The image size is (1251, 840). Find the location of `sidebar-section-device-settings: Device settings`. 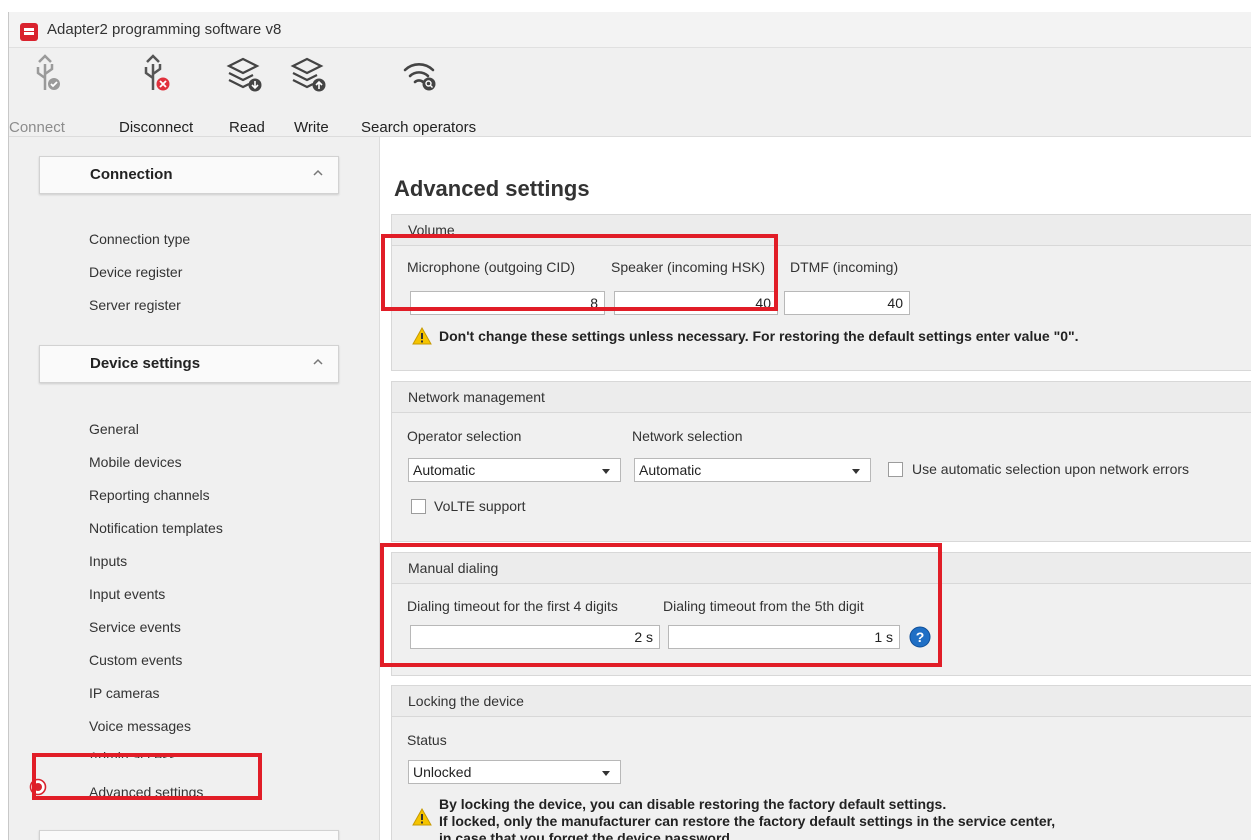

sidebar-section-device-settings: Device settings is located at coordinates (189, 364).